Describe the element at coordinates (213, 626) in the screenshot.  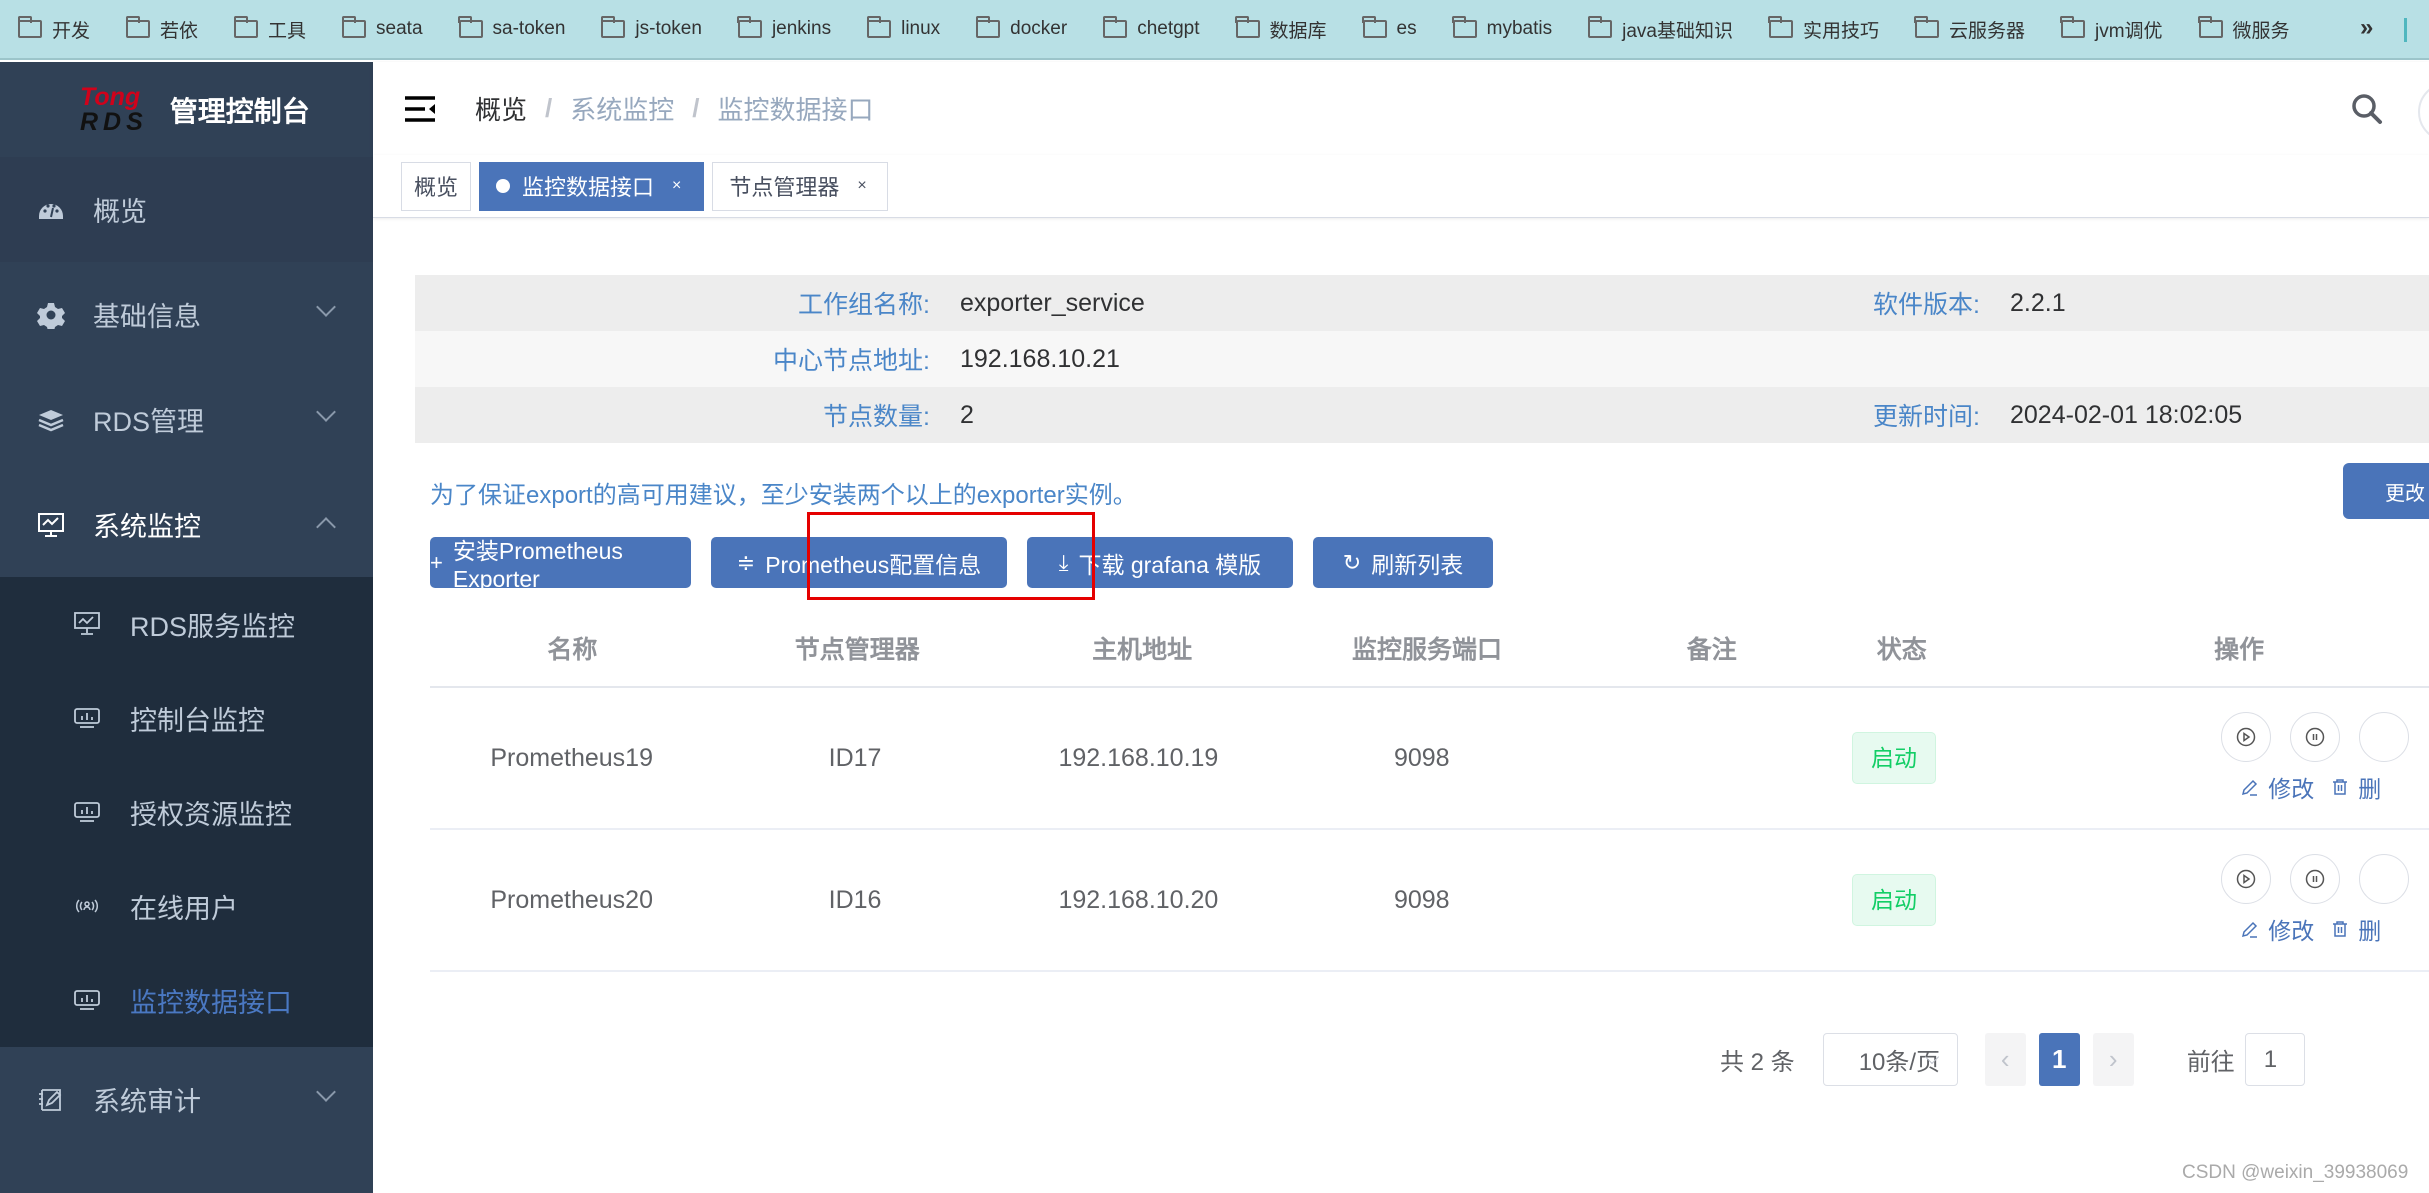
I see `sidebar-item-label: RDS服务监控` at that location.